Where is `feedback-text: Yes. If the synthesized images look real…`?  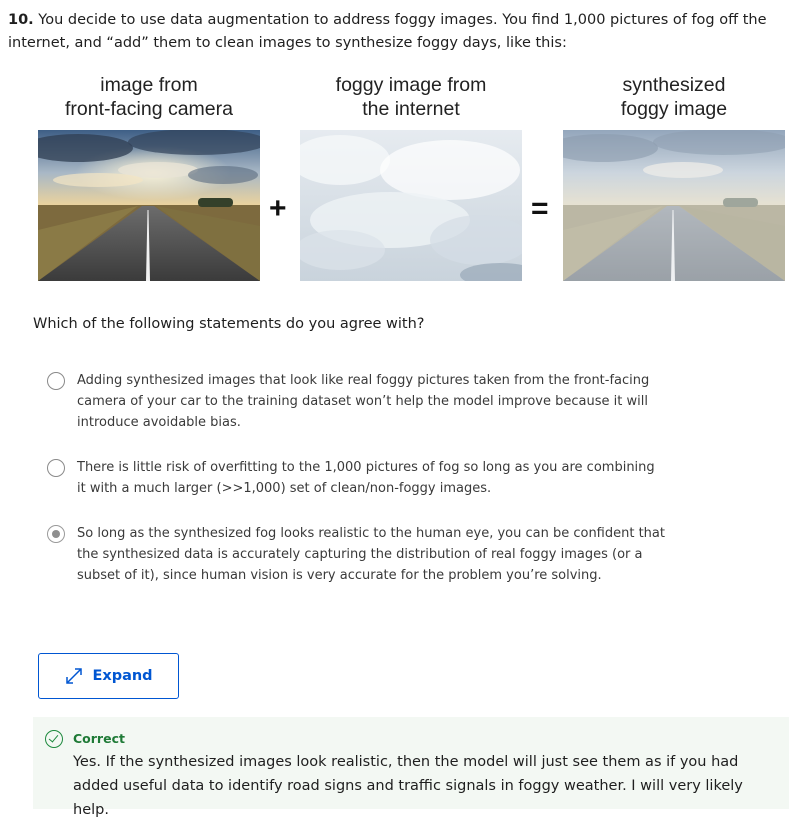 feedback-text: Yes. If the synthesized images look real… is located at coordinates (408, 786).